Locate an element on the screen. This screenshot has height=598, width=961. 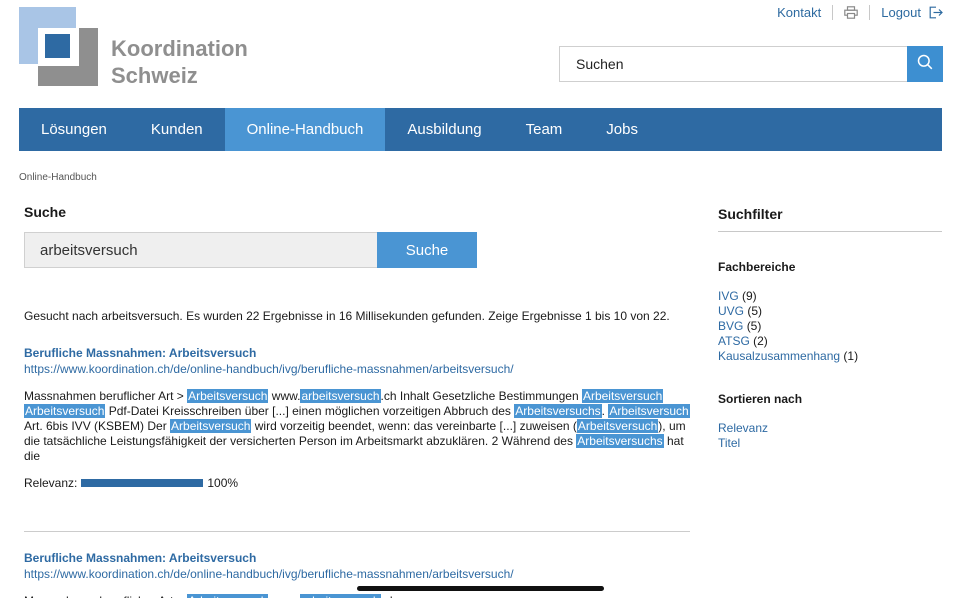
search-icon is located at coordinates (925, 64).